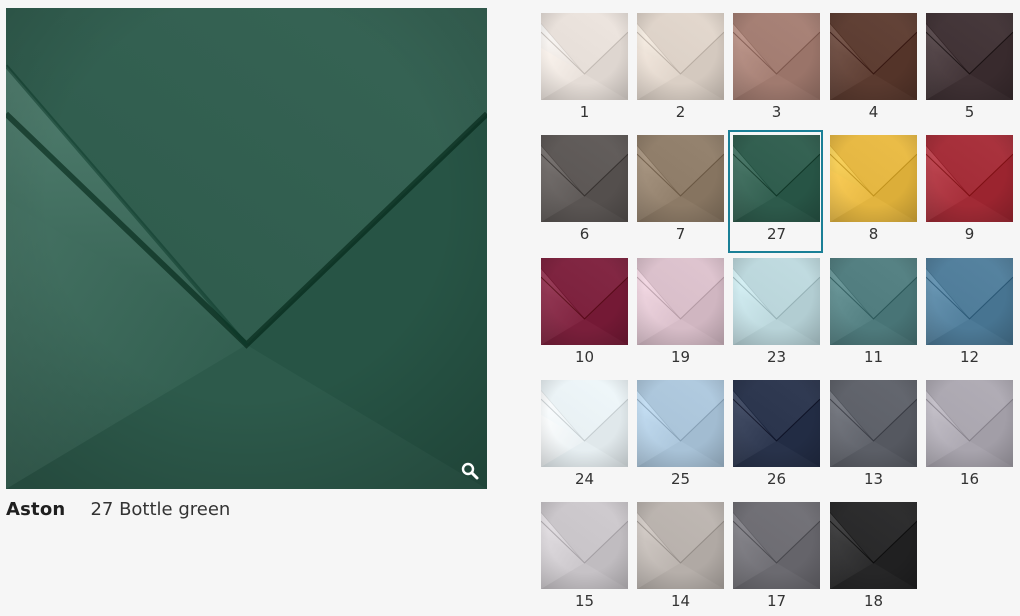 The width and height of the screenshot is (1020, 616). Describe the element at coordinates (584, 357) in the screenshot. I see `swatch-number: 10` at that location.